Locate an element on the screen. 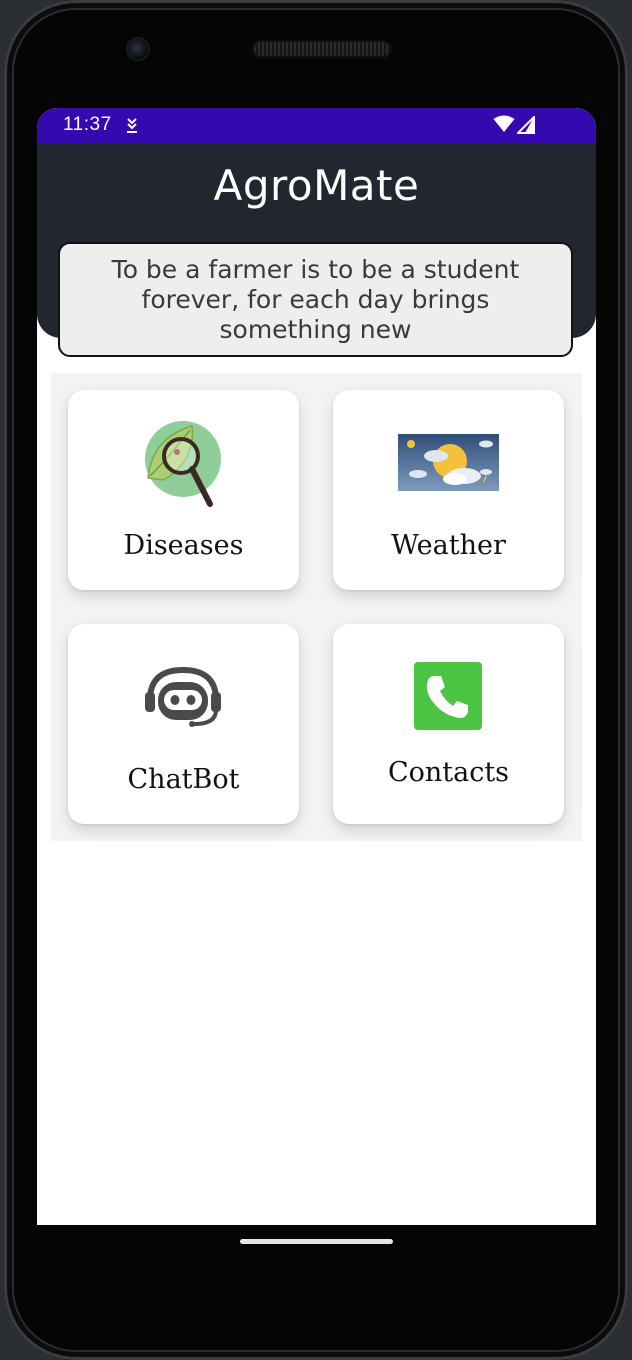  signal-icon is located at coordinates (526, 125).